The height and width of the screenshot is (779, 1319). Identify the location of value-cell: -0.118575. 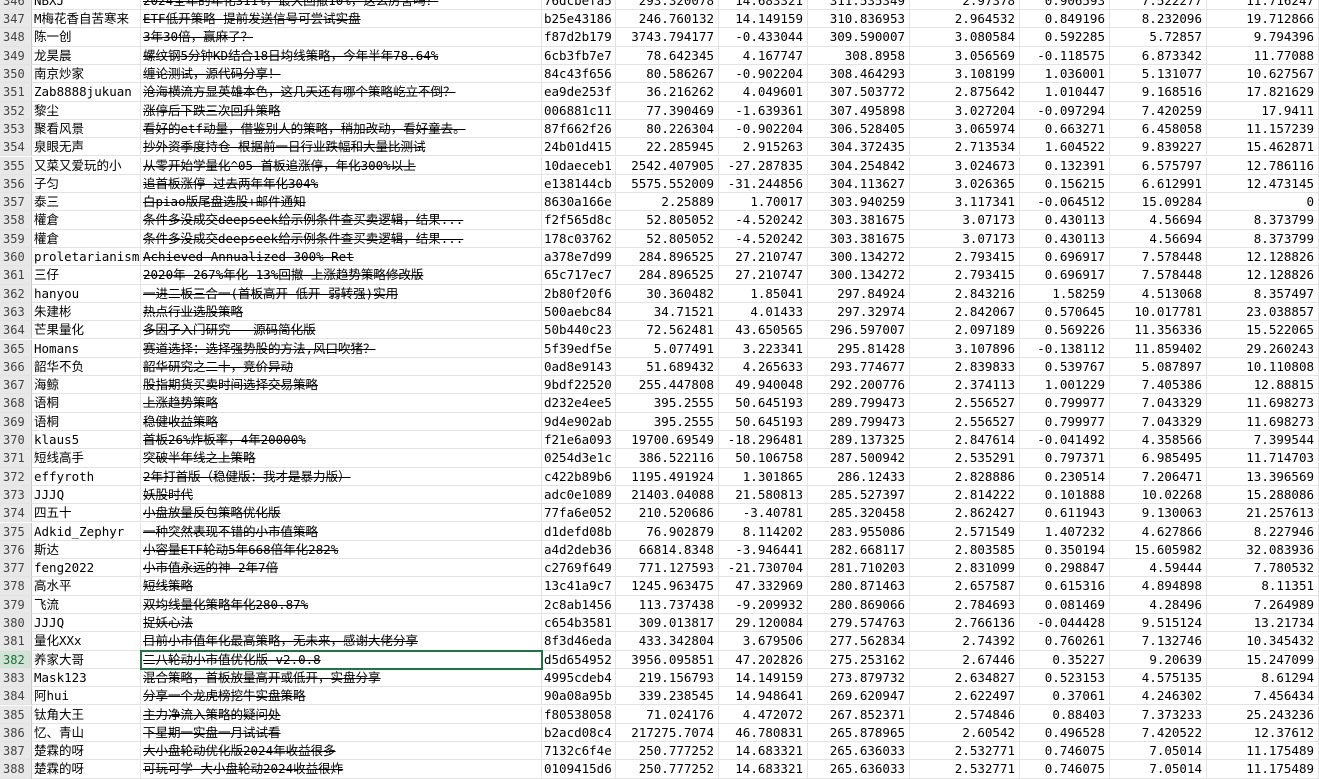
(1065, 55).